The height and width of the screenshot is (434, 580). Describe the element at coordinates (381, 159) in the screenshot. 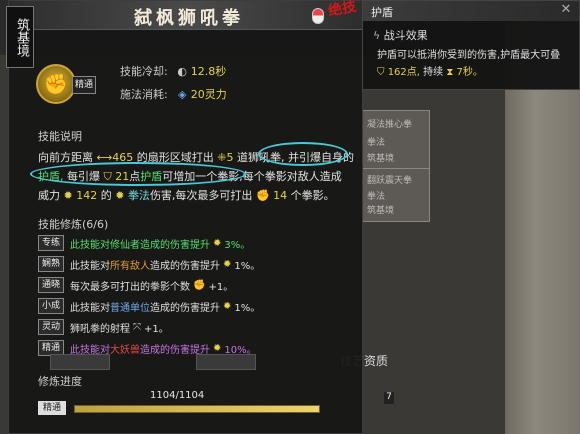

I see `background-card-1-realm: 筑基境` at that location.